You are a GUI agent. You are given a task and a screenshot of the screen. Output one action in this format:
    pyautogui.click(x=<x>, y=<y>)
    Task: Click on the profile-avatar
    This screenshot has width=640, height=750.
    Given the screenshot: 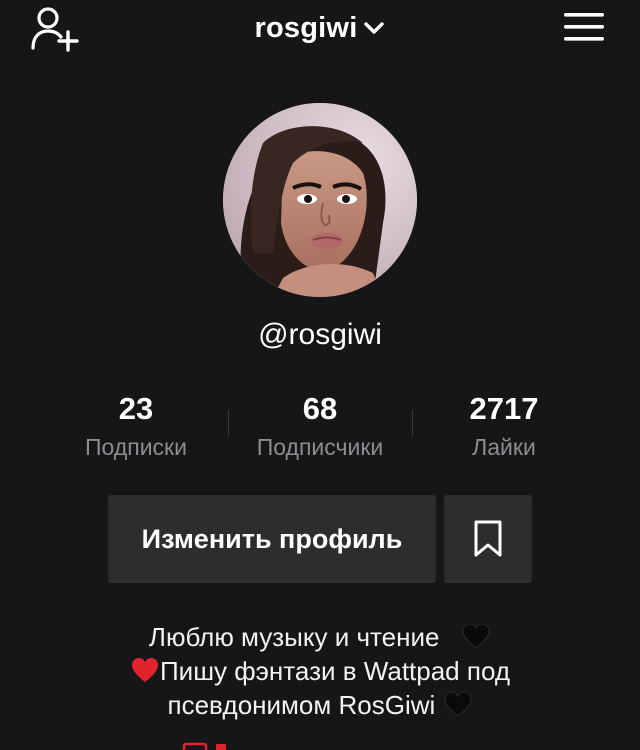 What is the action you would take?
    pyautogui.click(x=320, y=200)
    